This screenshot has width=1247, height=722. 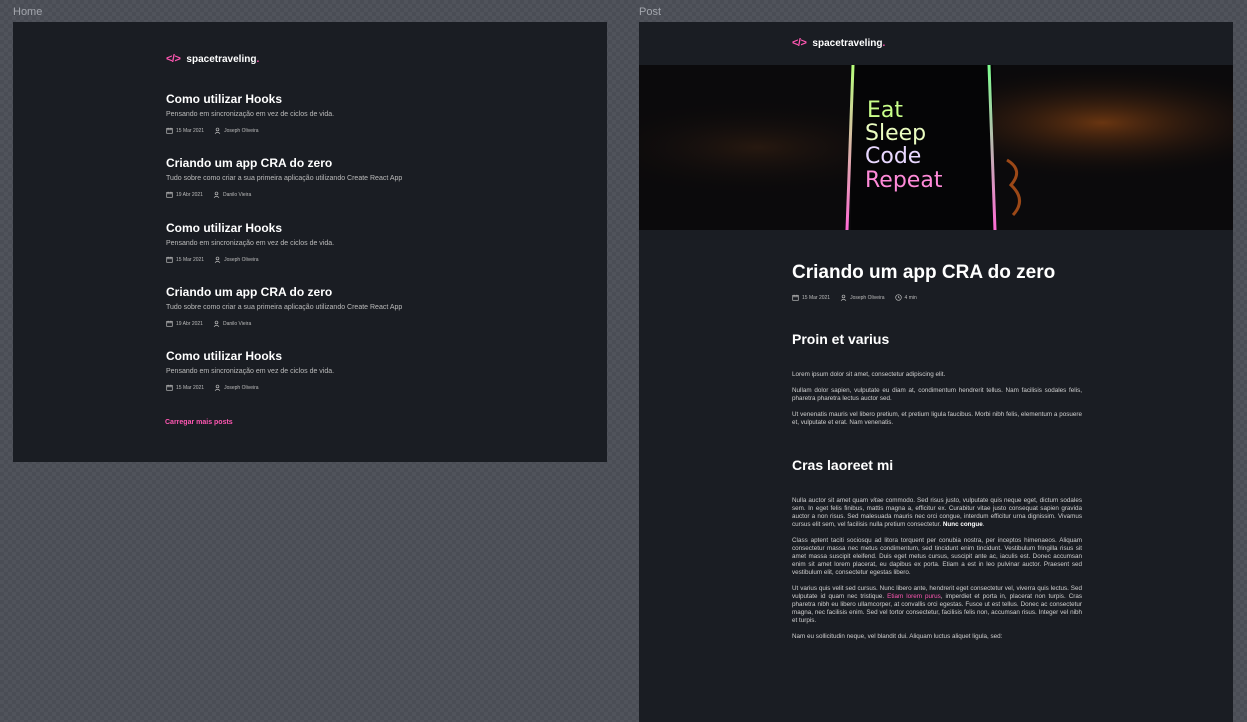 What do you see at coordinates (893, 156) in the screenshot?
I see `banner-text-code: Code` at bounding box center [893, 156].